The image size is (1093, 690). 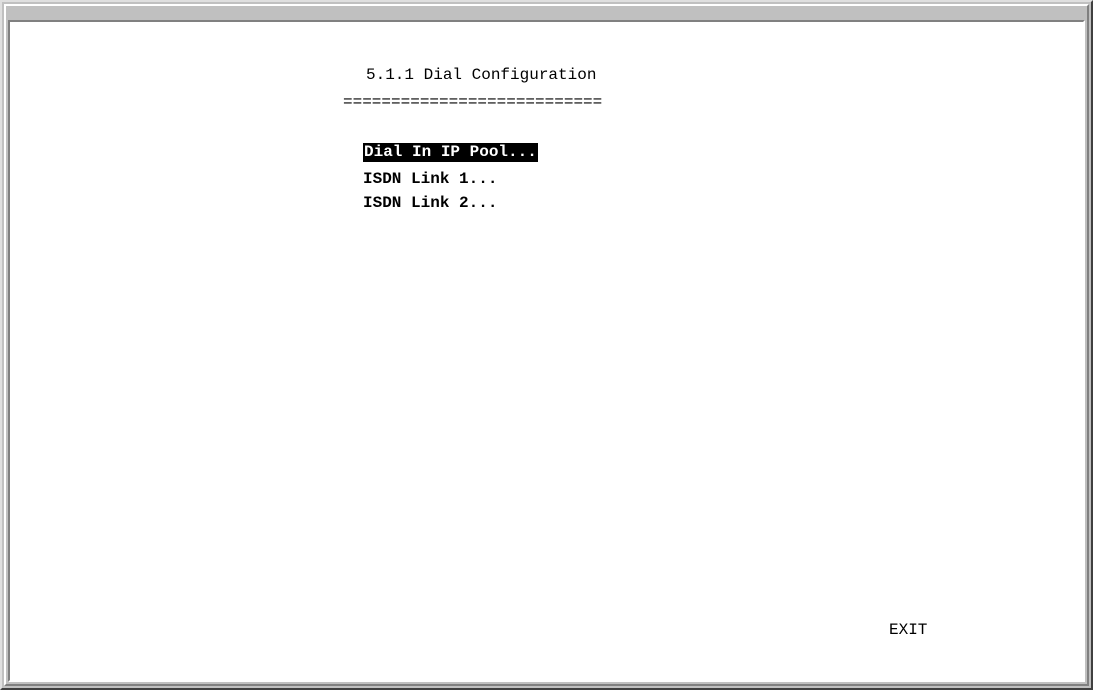 I want to click on screen-title: 5.1.1 Dial Configuration, so click(x=481, y=75).